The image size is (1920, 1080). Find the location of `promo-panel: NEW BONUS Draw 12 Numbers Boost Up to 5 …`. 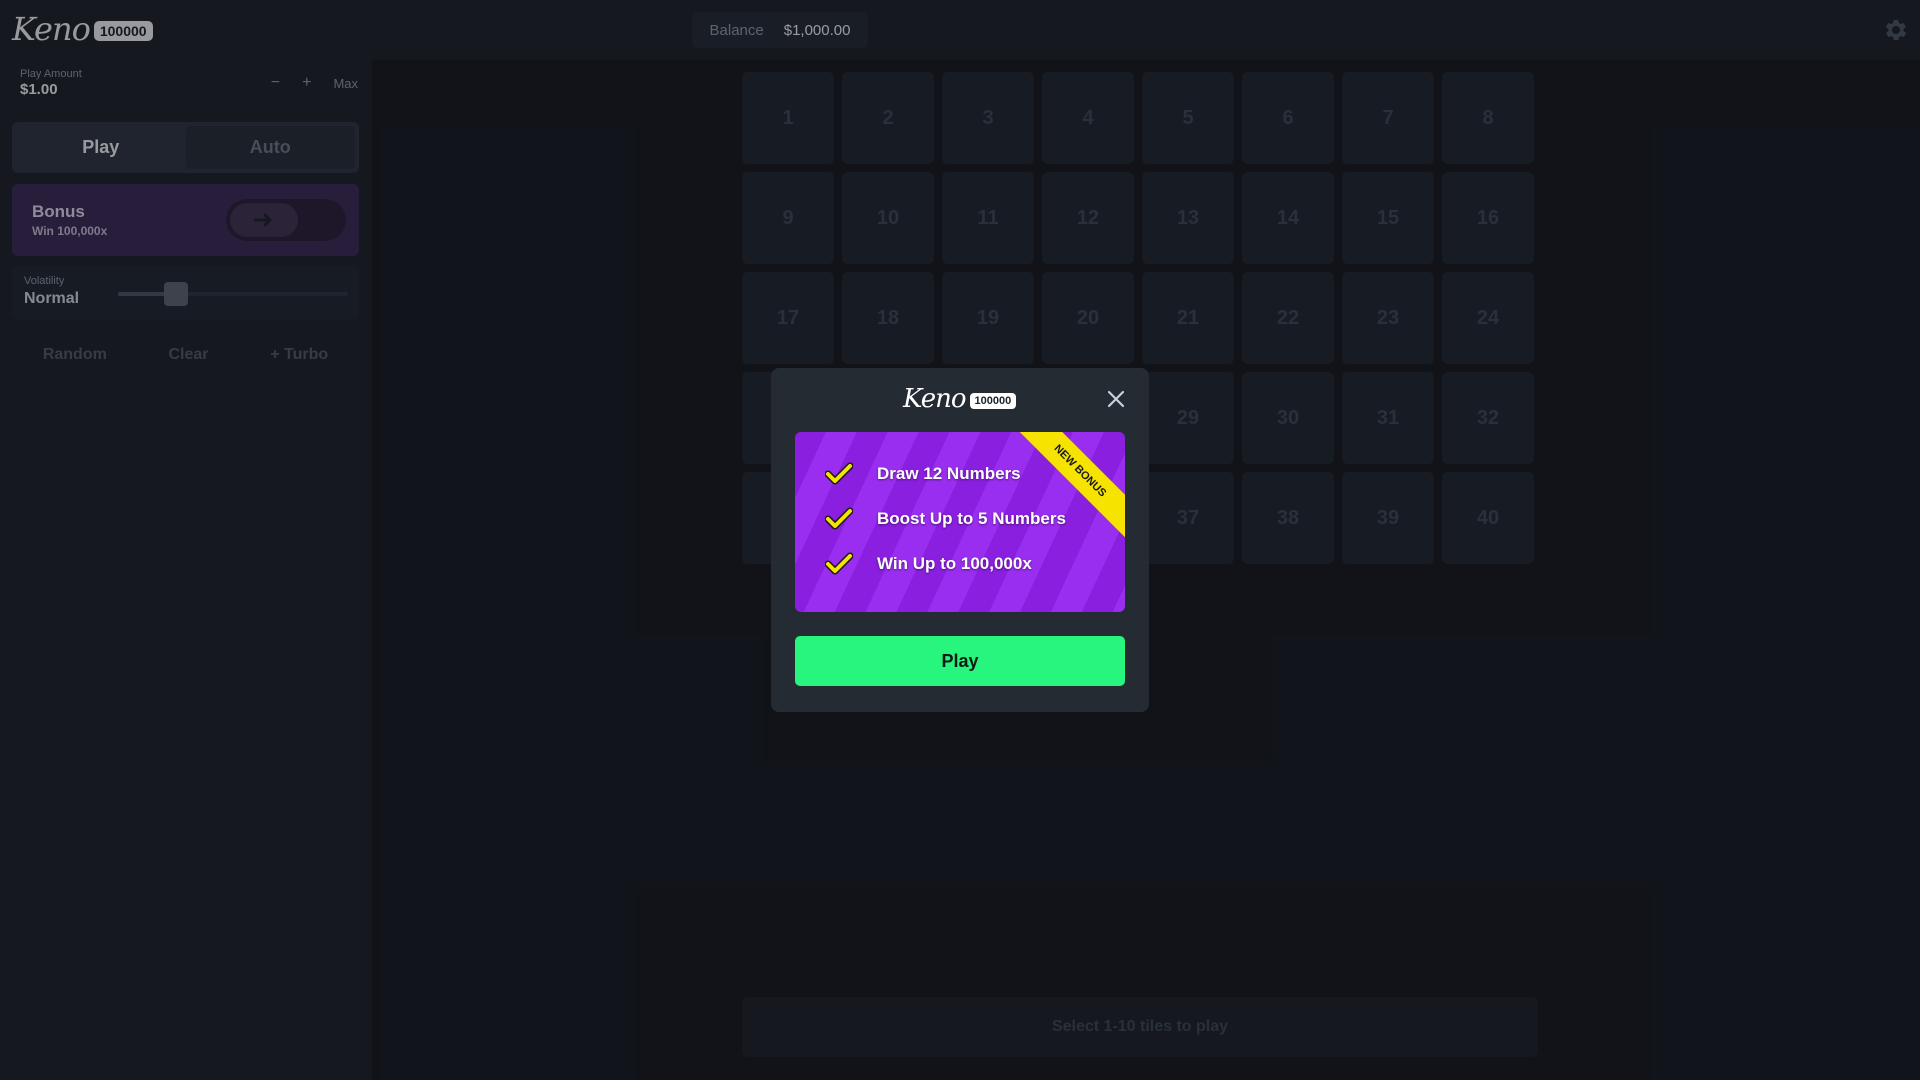

promo-panel: NEW BONUS Draw 12 Numbers Boost Up to 5 … is located at coordinates (960, 522).